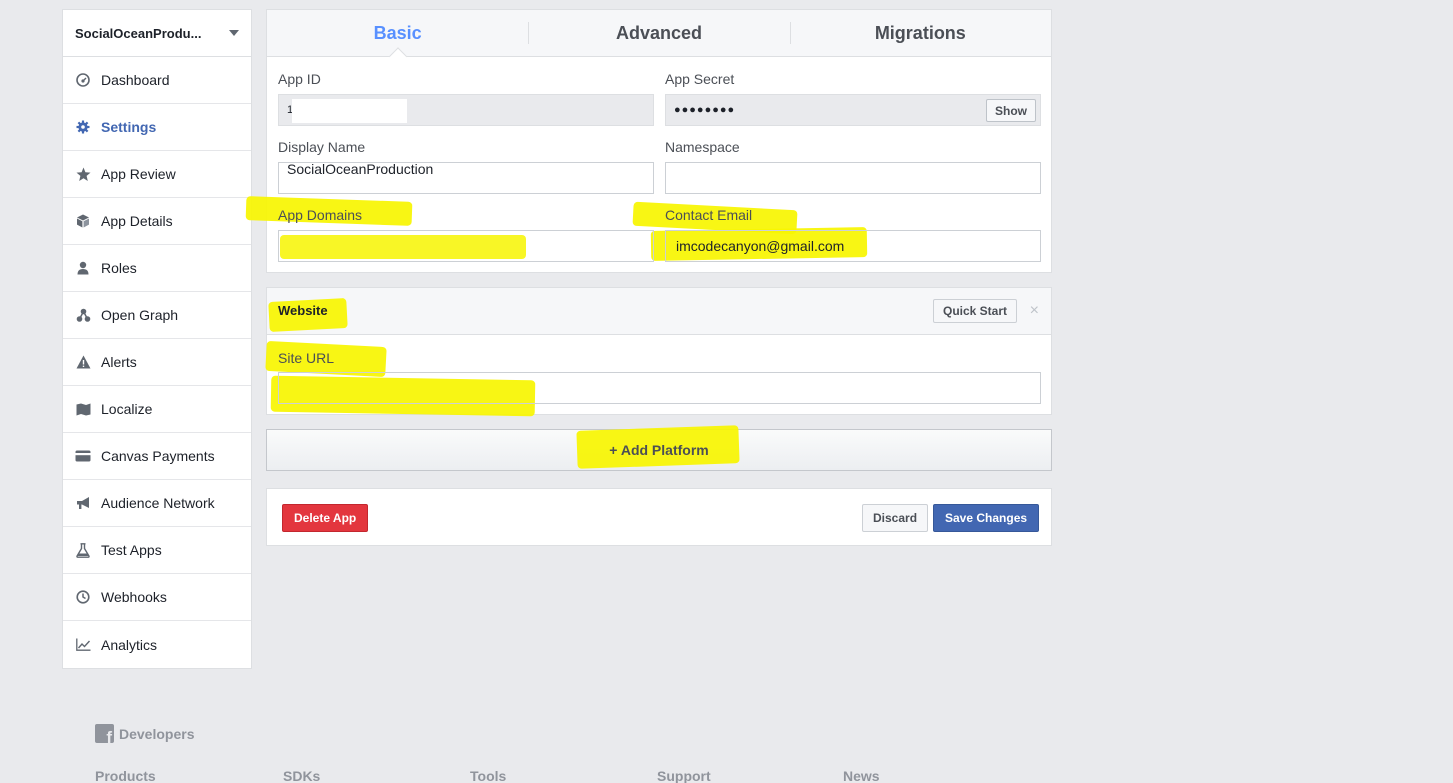 This screenshot has width=1453, height=783. Describe the element at coordinates (895, 518) in the screenshot. I see `discard-button: Discard` at that location.